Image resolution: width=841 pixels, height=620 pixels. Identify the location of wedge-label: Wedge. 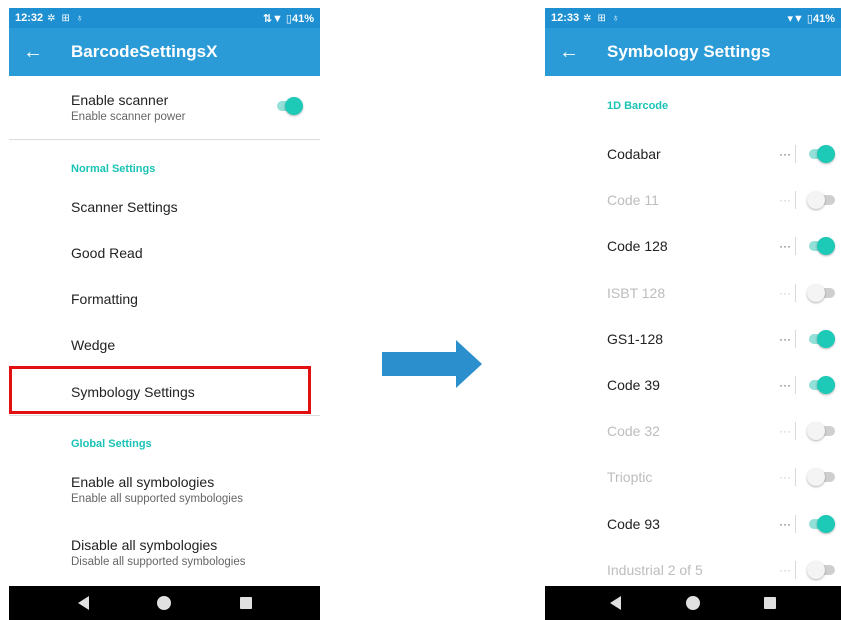
(93, 345).